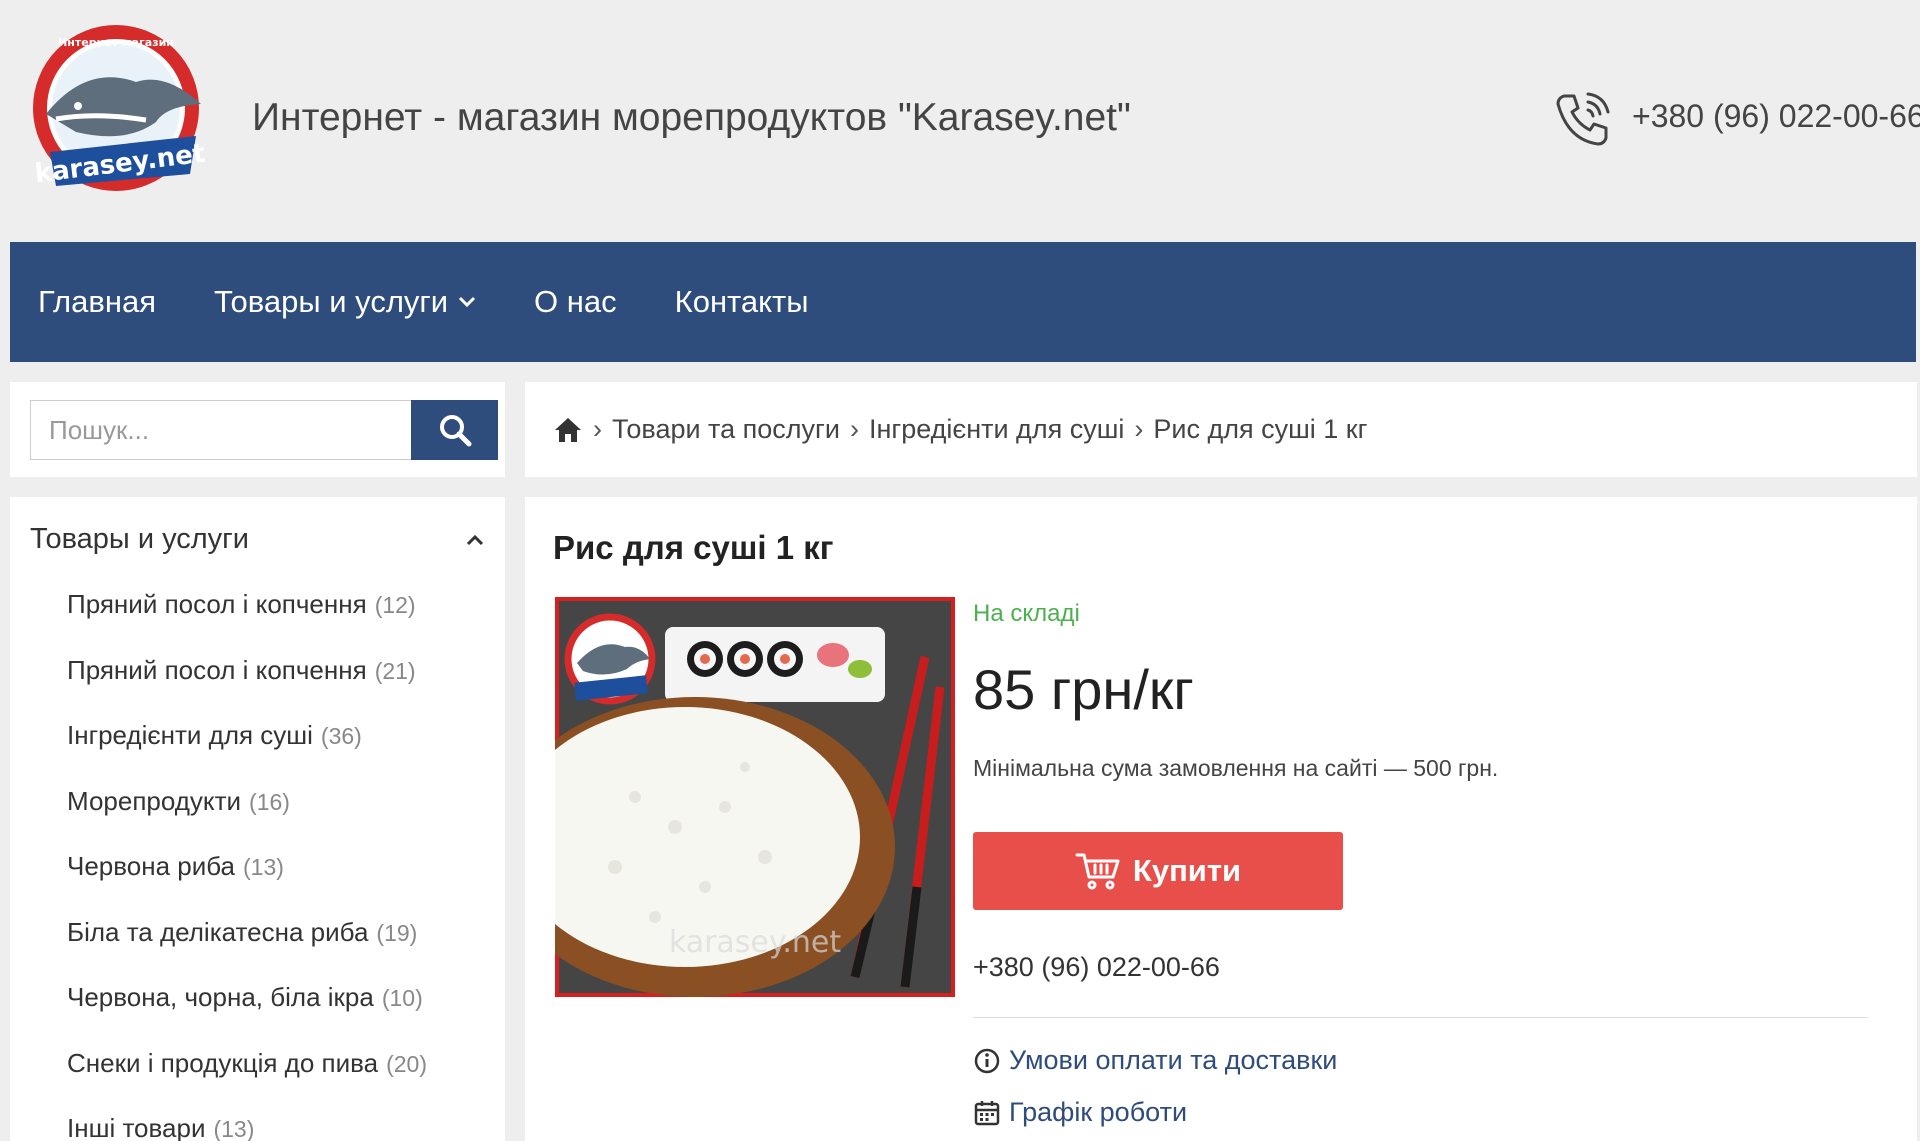  I want to click on search-icon, so click(455, 431).